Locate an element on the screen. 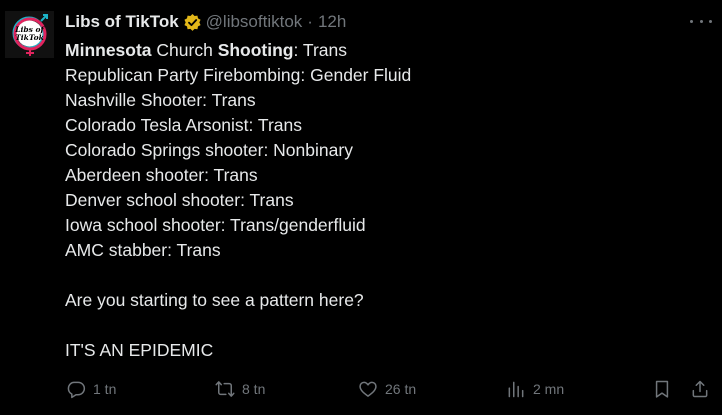 Image resolution: width=722 pixels, height=415 pixels. repost-icon is located at coordinates (225, 389).